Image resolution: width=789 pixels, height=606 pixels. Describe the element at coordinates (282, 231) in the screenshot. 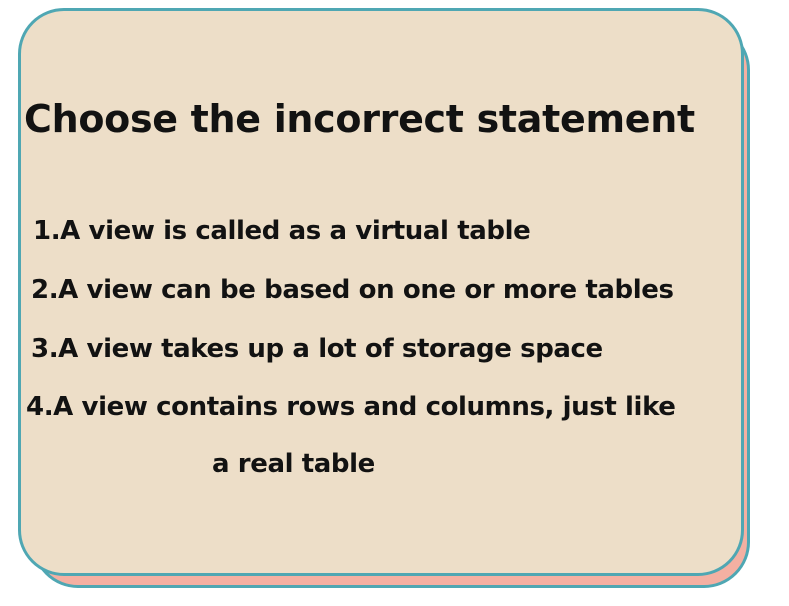

I see `option-1: 1.A view is called as a virtual table` at that location.